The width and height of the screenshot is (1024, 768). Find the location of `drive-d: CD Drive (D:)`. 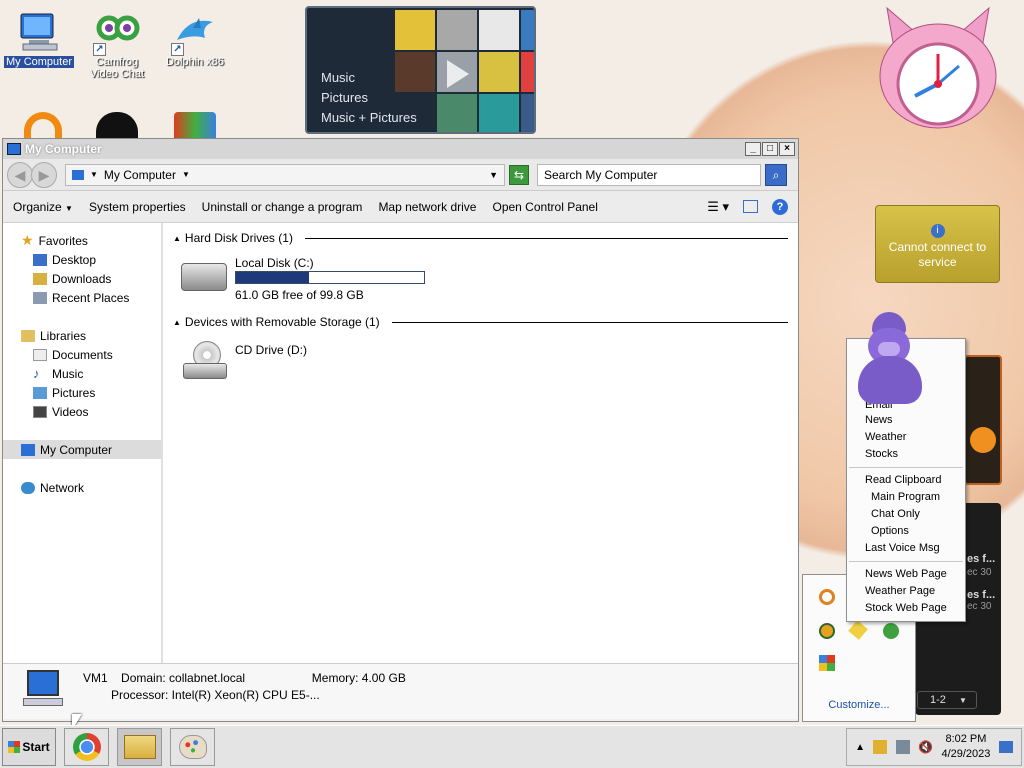

drive-d: CD Drive (D:) is located at coordinates (480, 364).